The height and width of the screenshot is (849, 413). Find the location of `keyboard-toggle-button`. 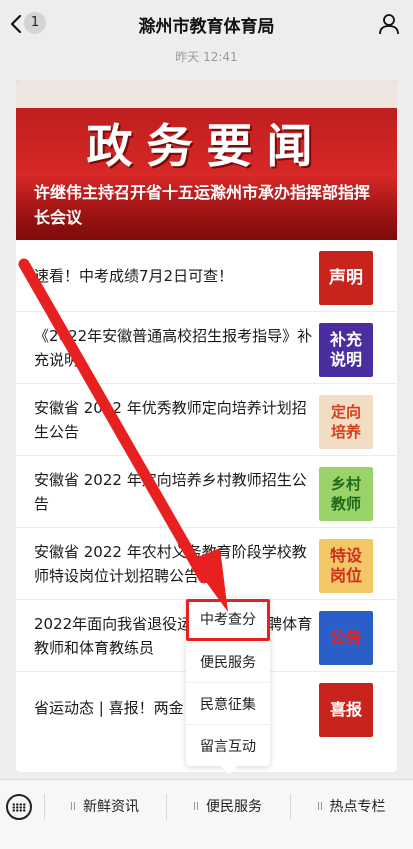

keyboard-toggle-button is located at coordinates (19, 807).